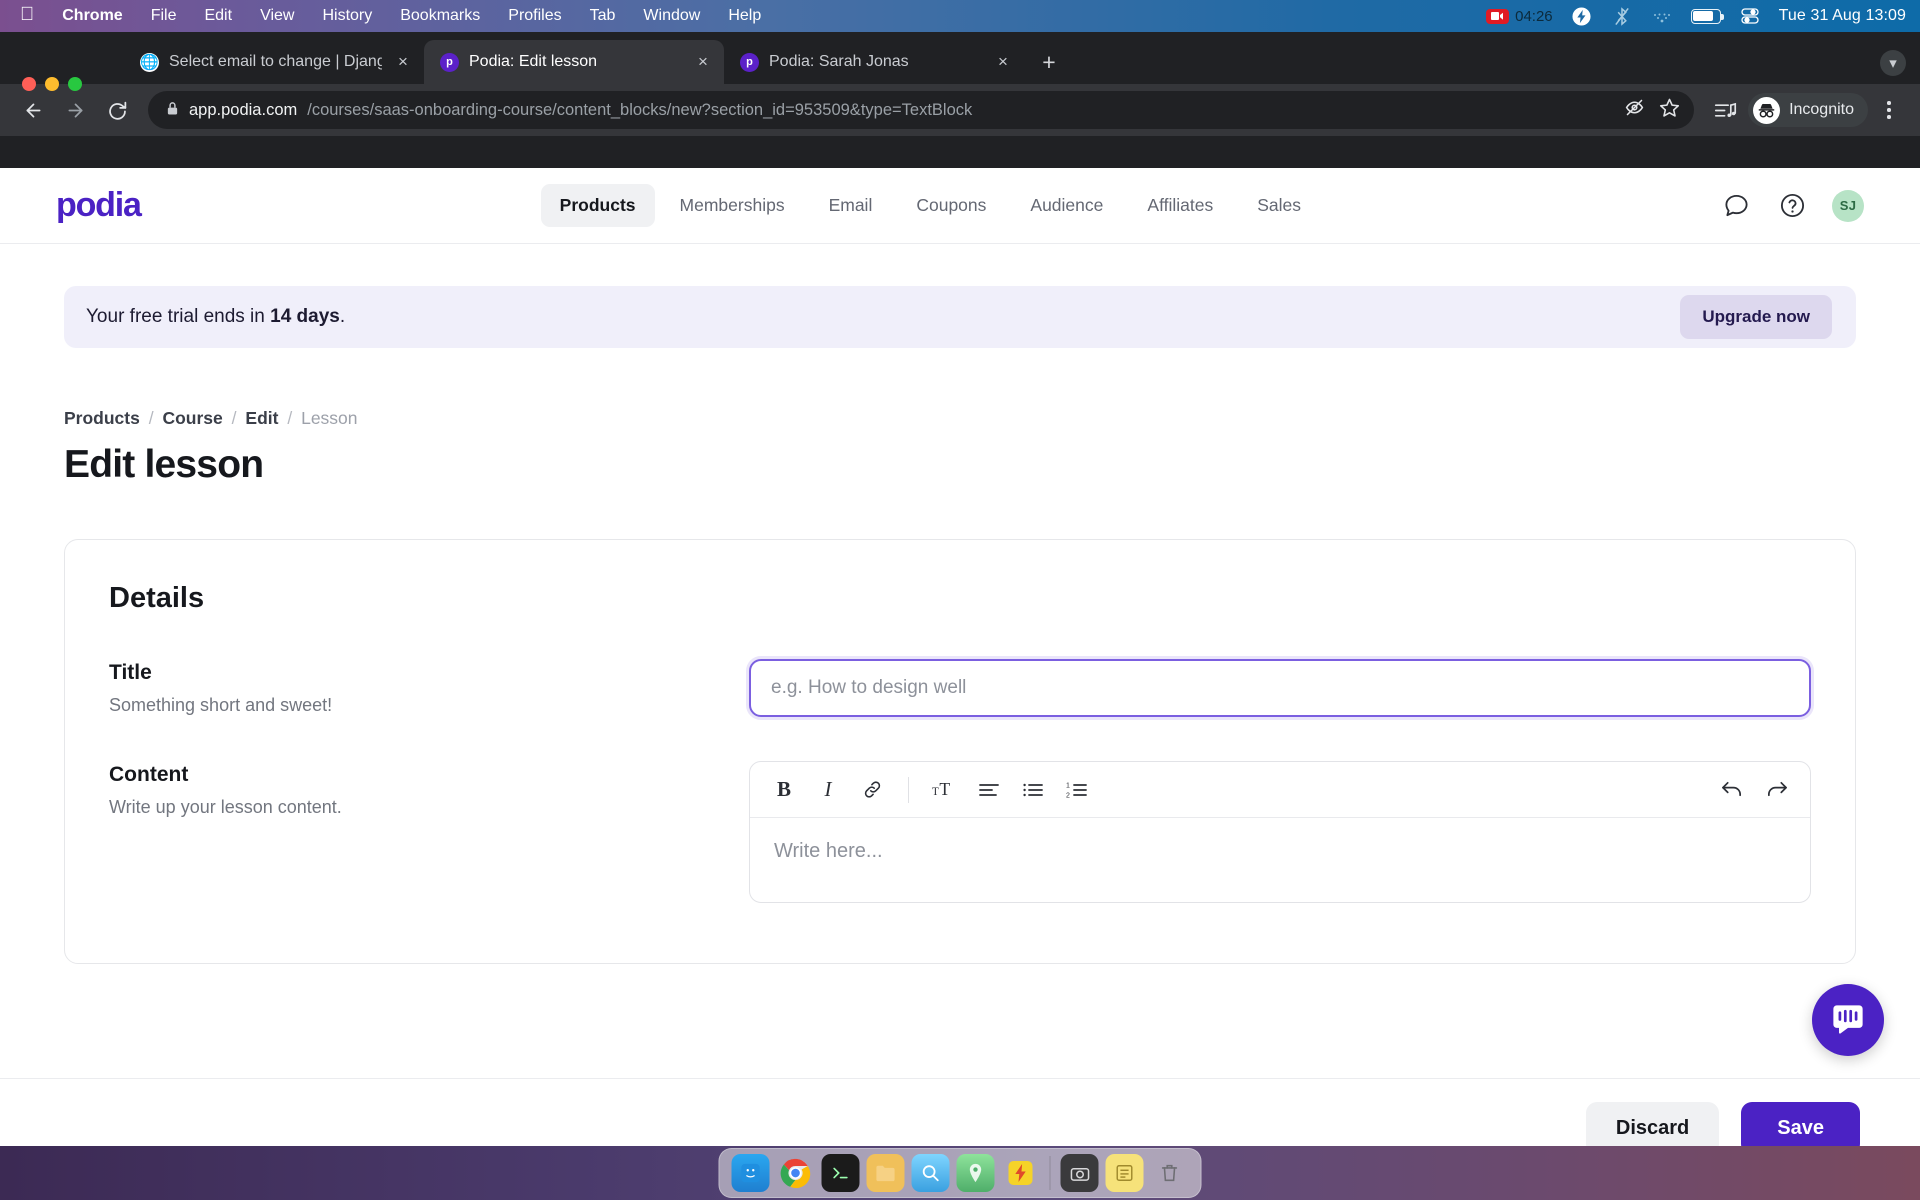 The height and width of the screenshot is (1200, 1920). What do you see at coordinates (277, 16) in the screenshot?
I see `menu-item-view: View` at bounding box center [277, 16].